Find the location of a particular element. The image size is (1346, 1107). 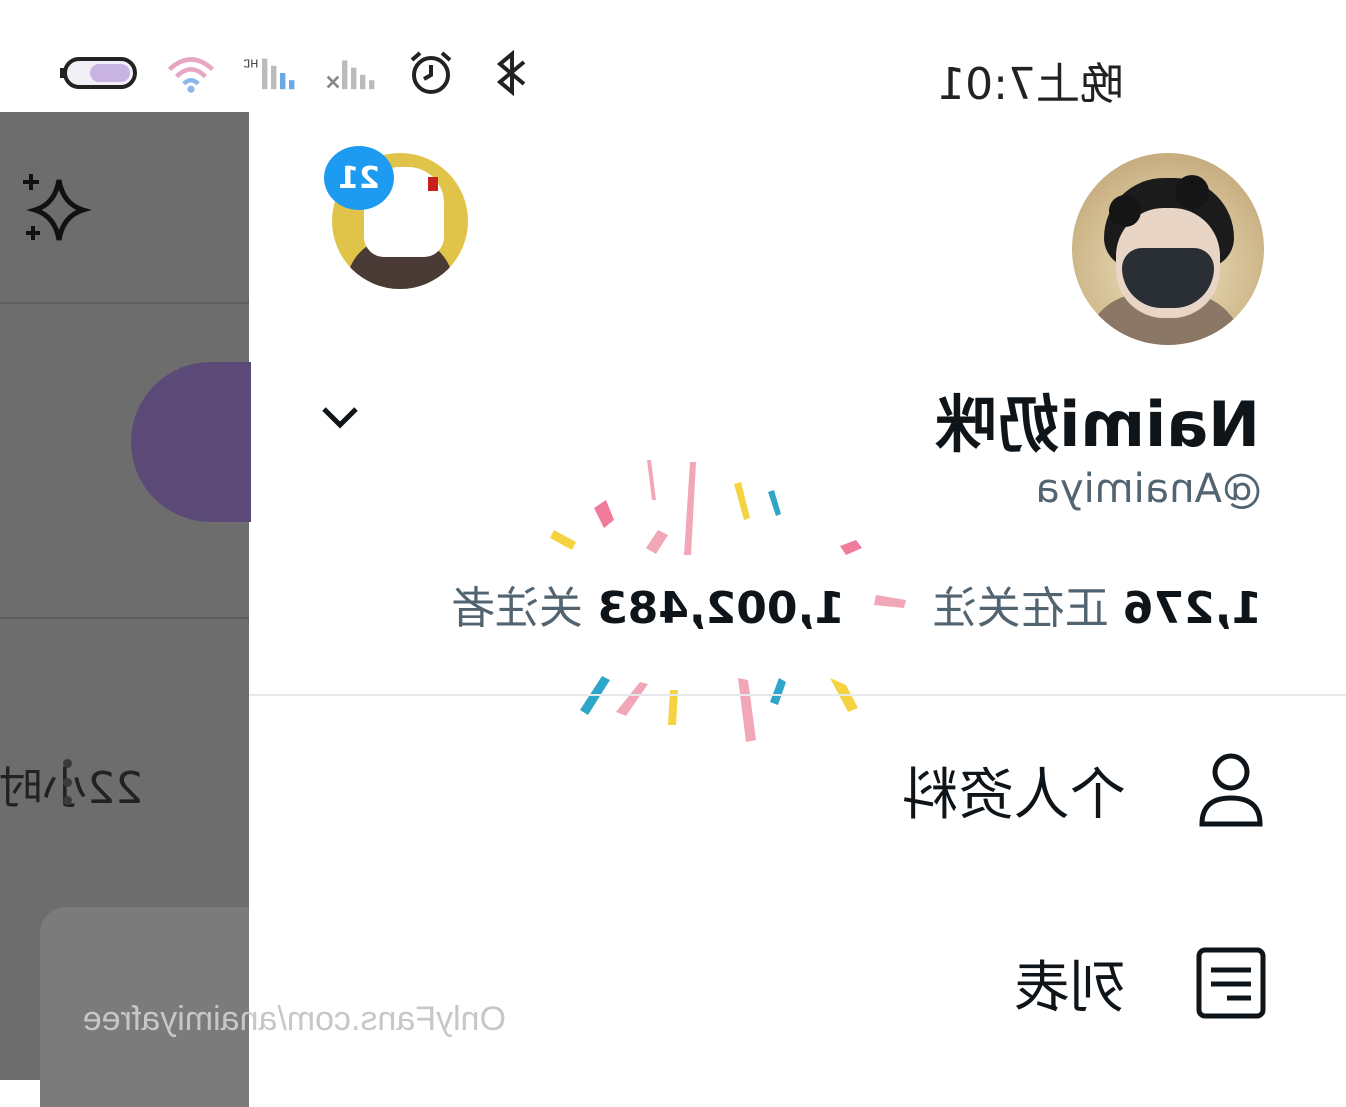

menu-item-label: 个人资料 is located at coordinates (1014, 795).